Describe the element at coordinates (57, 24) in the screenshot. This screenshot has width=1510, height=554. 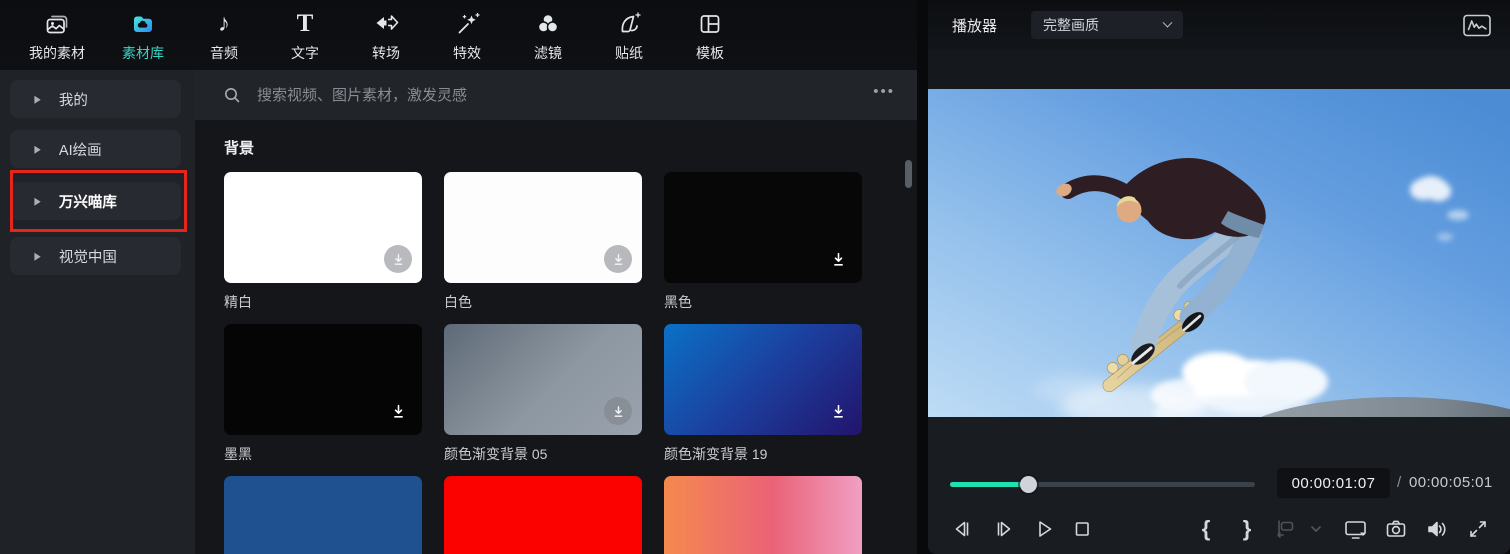
I see `media-icon` at that location.